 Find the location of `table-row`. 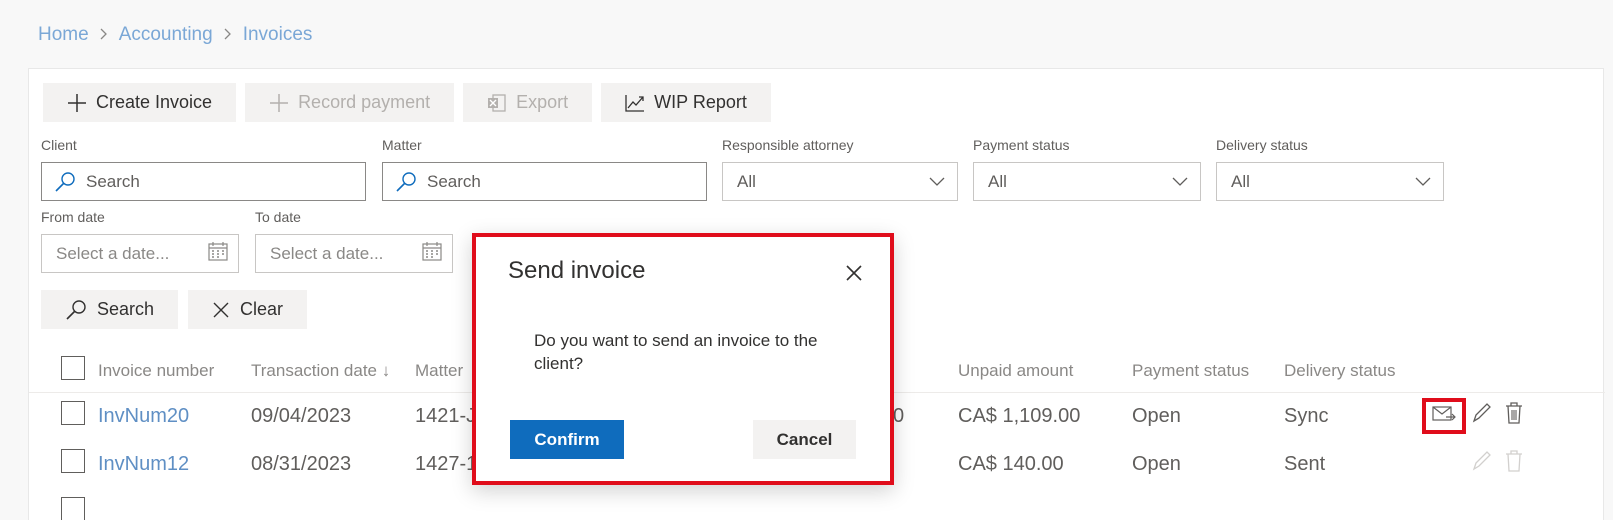

table-row is located at coordinates (817, 504).